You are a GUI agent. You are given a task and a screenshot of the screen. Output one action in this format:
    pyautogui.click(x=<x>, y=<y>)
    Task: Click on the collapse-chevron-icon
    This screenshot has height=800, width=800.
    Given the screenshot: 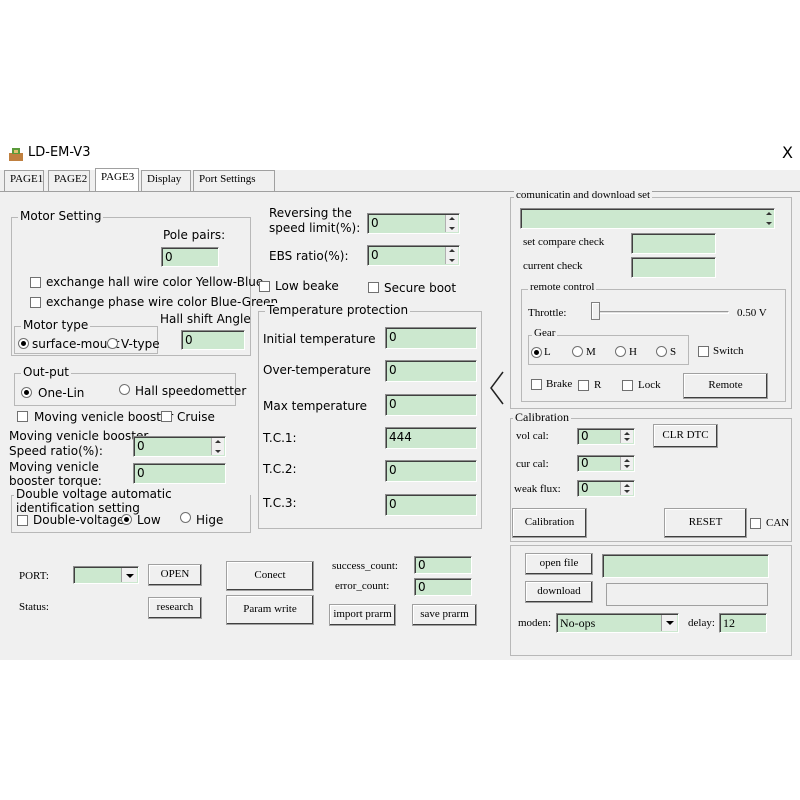 What is the action you would take?
    pyautogui.click(x=497, y=388)
    